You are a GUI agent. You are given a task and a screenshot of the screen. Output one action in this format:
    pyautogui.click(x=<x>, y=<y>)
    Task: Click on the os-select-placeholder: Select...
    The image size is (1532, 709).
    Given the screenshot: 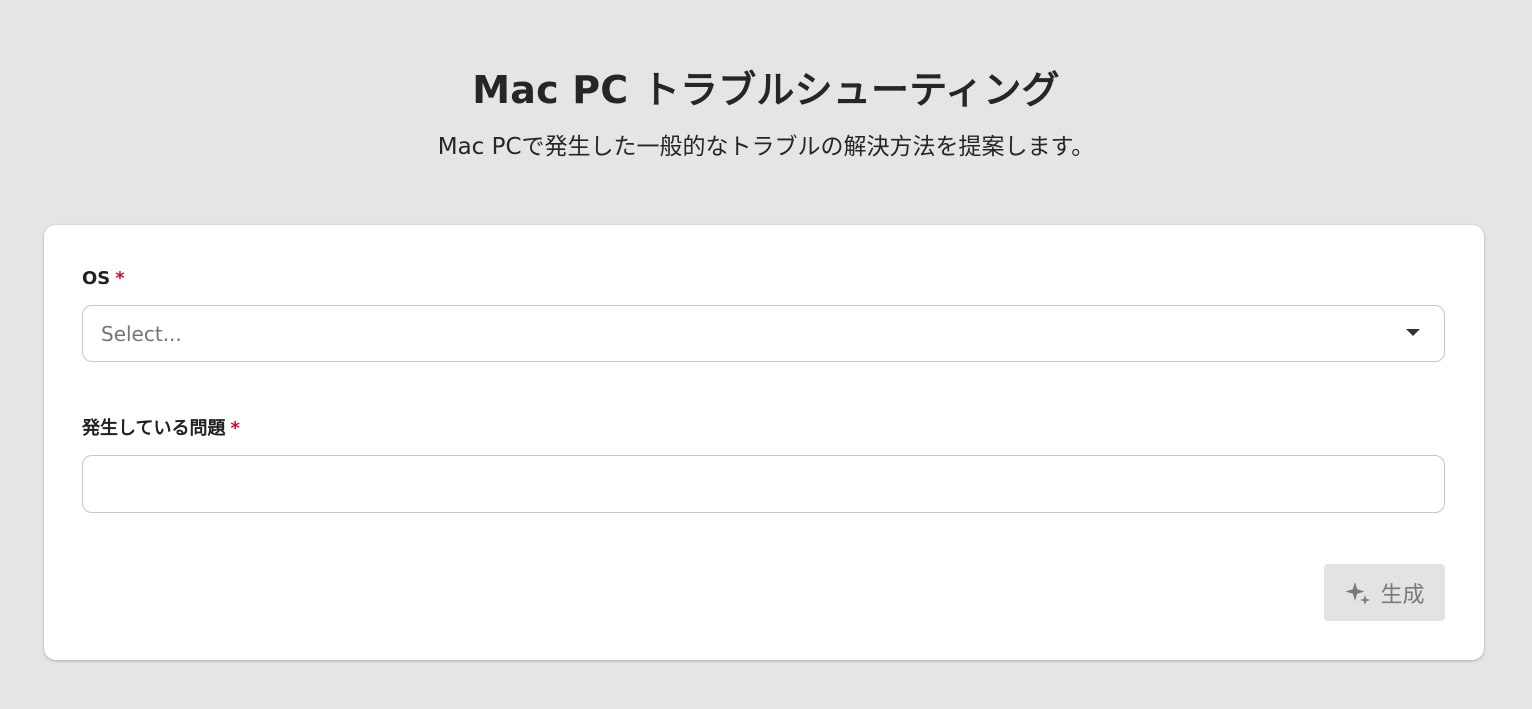 What is the action you would take?
    pyautogui.click(x=141, y=334)
    